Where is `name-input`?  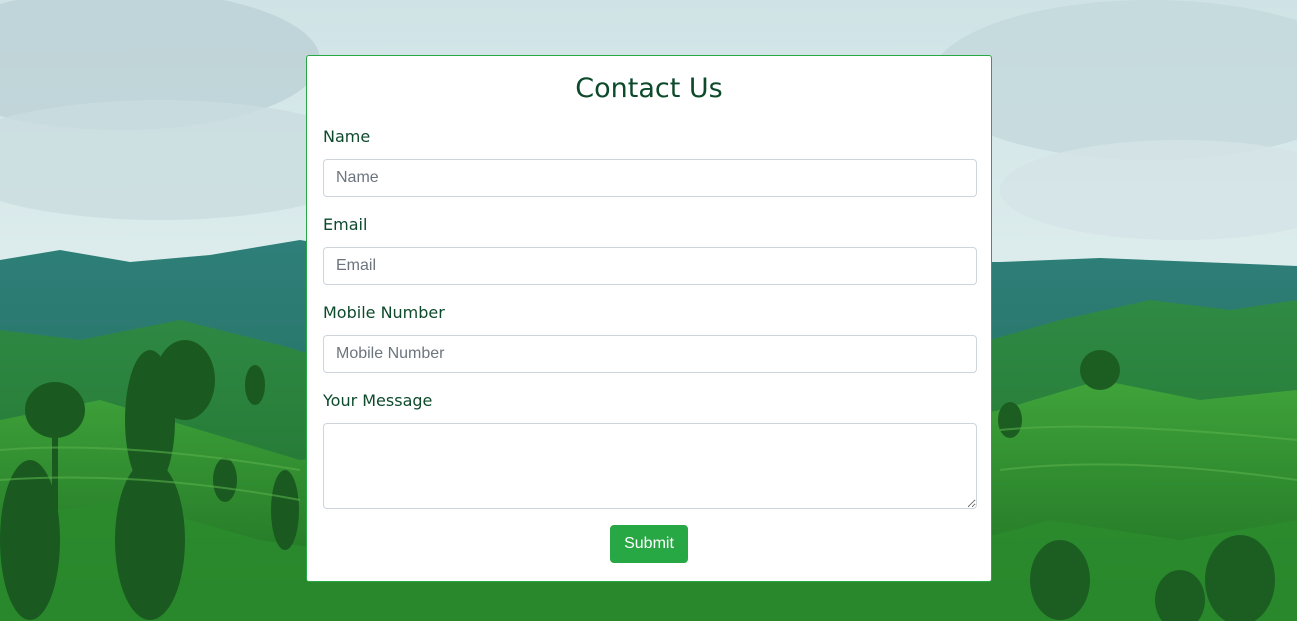 name-input is located at coordinates (650, 178).